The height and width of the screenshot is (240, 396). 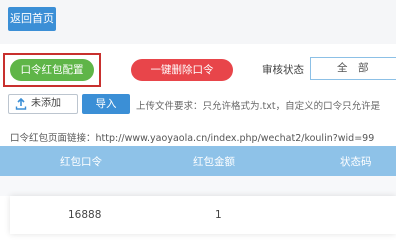 What do you see at coordinates (218, 215) in the screenshot?
I see `cell-amount: 1` at bounding box center [218, 215].